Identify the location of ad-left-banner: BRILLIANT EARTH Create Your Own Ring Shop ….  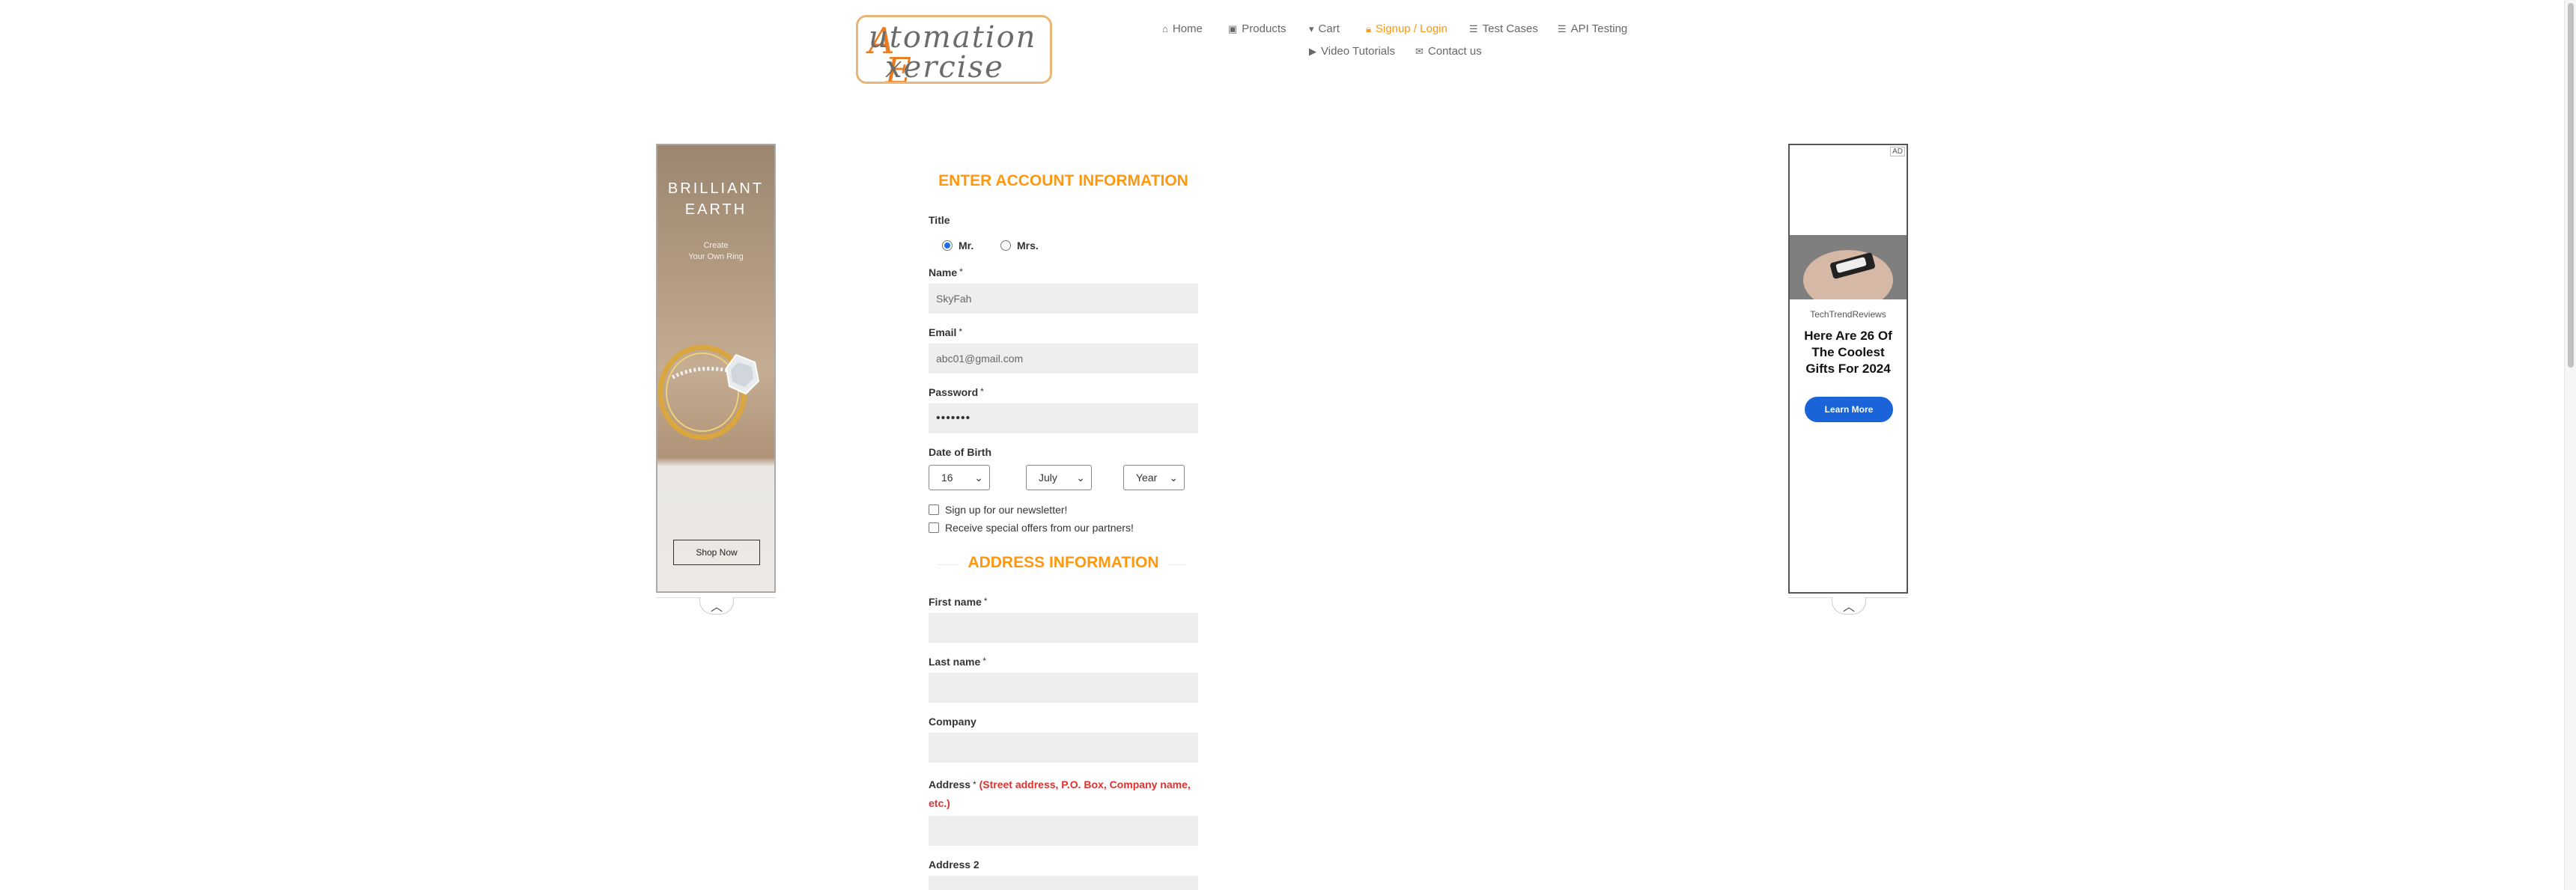
(716, 368).